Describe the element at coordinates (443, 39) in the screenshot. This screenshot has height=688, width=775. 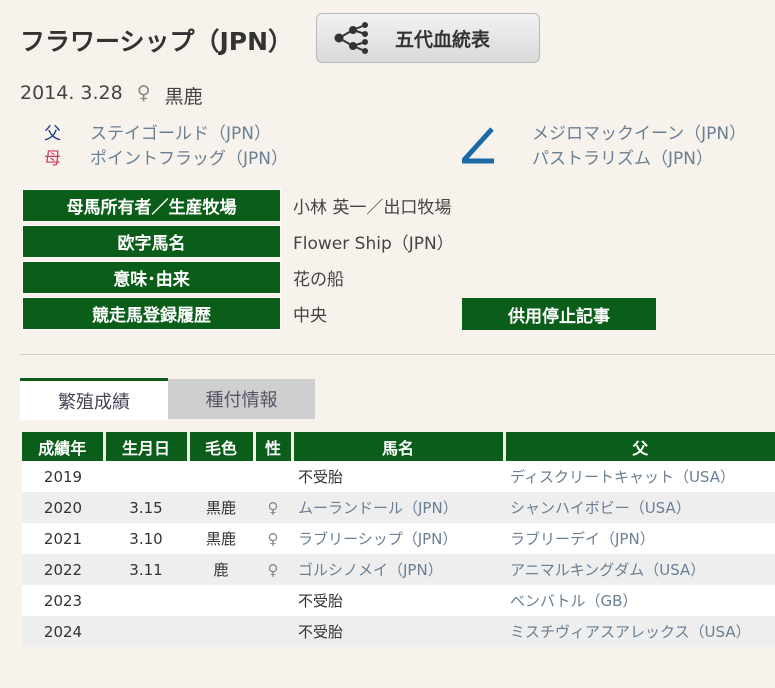
I see `pedigree-button-label: 五代血統表` at that location.